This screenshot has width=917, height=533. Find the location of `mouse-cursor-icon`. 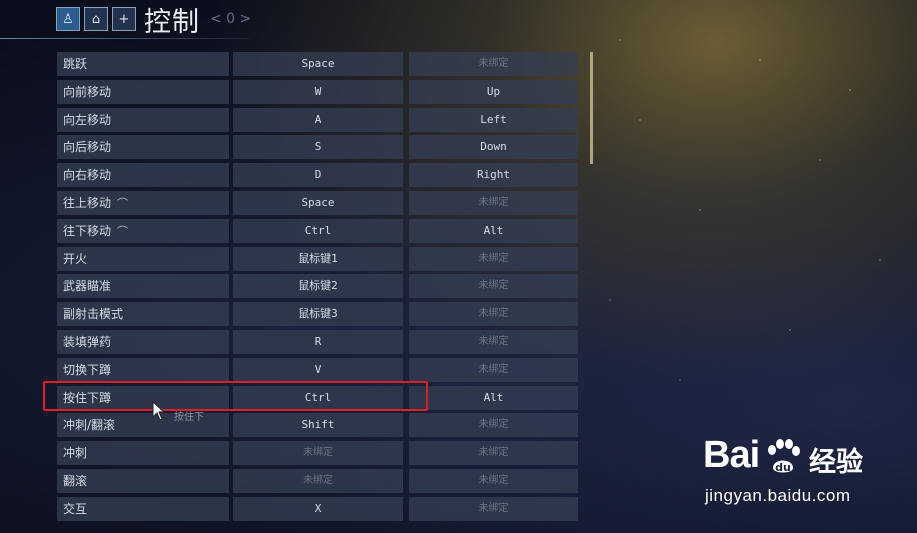

mouse-cursor-icon is located at coordinates (159, 411).